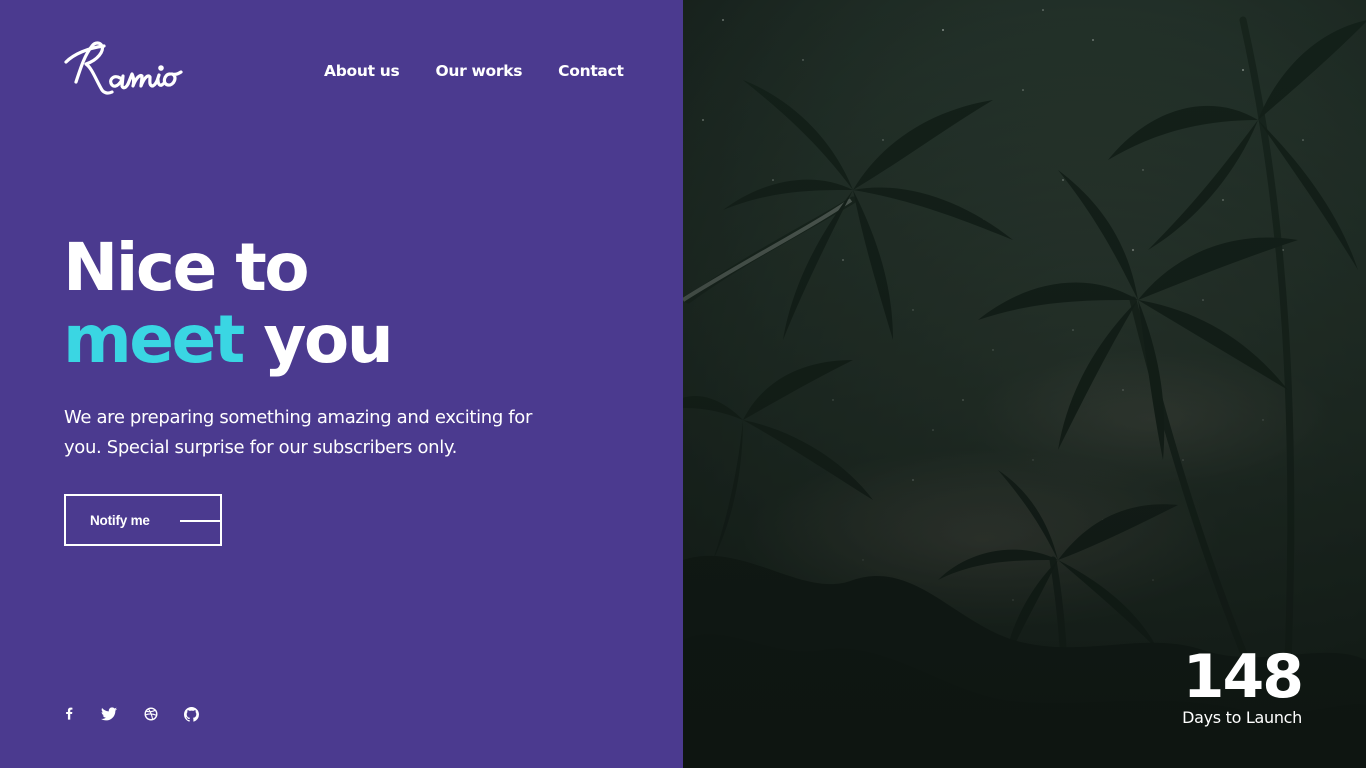 The height and width of the screenshot is (768, 1366). I want to click on github-icon, so click(191, 714).